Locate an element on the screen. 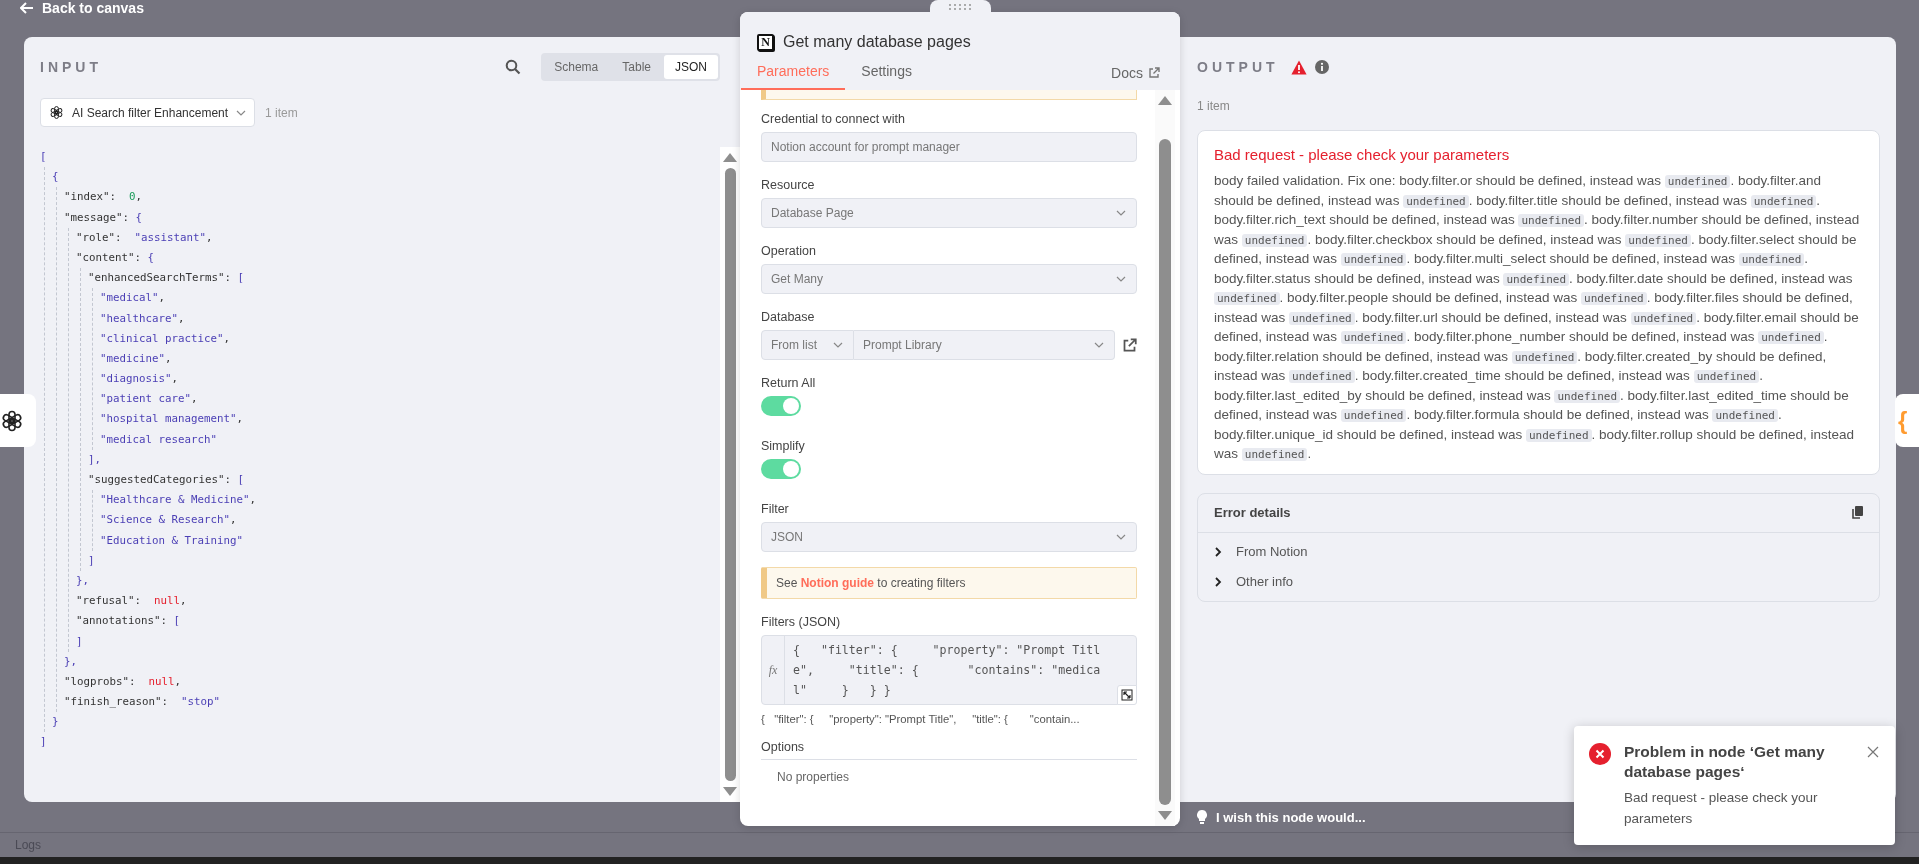 Image resolution: width=1919 pixels, height=864 pixels. scroll-down-icon is located at coordinates (730, 791).